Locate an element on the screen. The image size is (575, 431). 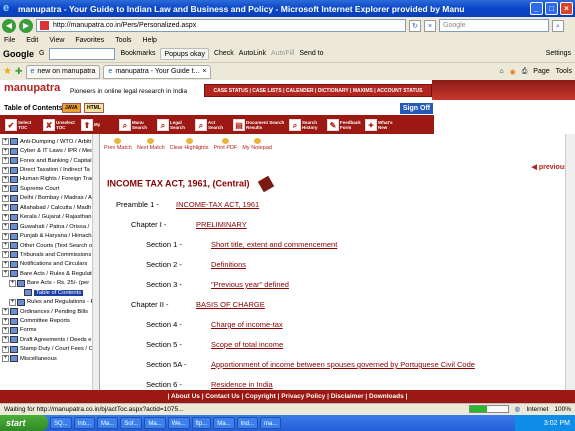
tree-item: + Ordinances / Pending Bills is located at coordinates (49, 311).